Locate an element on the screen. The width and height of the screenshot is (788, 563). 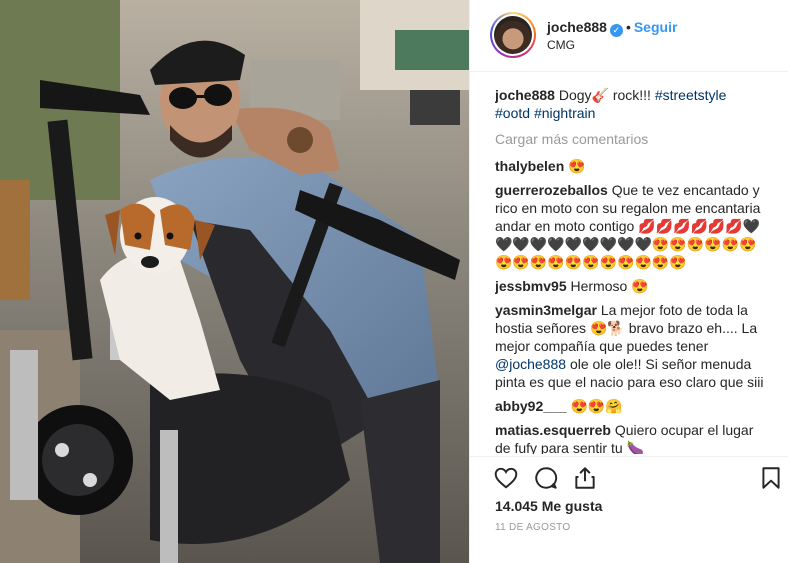
author-username: joche888 is located at coordinates (577, 27).